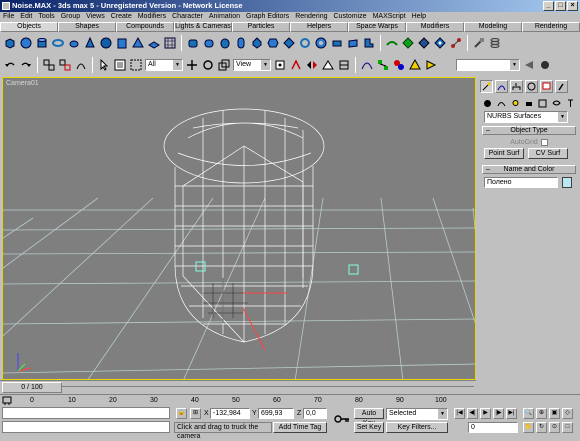 The image size is (580, 441). What do you see at coordinates (106, 43) in the screenshot?
I see `geosphere-icon` at bounding box center [106, 43].